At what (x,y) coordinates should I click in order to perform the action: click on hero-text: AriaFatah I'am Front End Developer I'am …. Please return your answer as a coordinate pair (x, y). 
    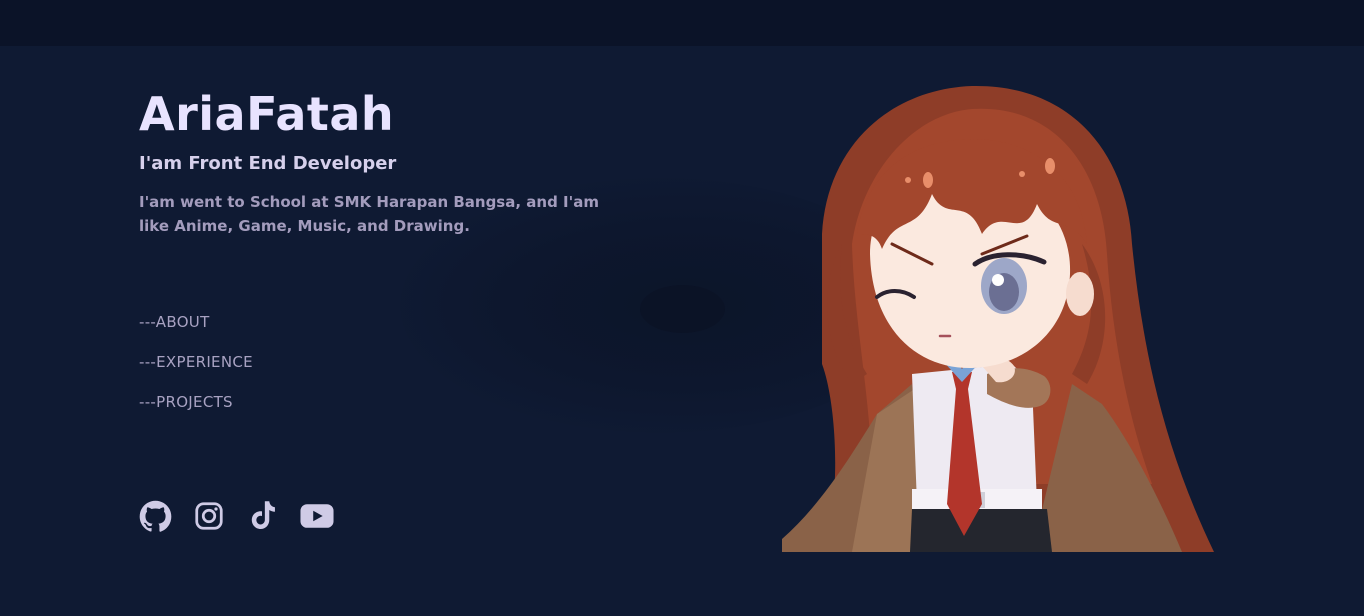
    Looking at the image, I should click on (399, 162).